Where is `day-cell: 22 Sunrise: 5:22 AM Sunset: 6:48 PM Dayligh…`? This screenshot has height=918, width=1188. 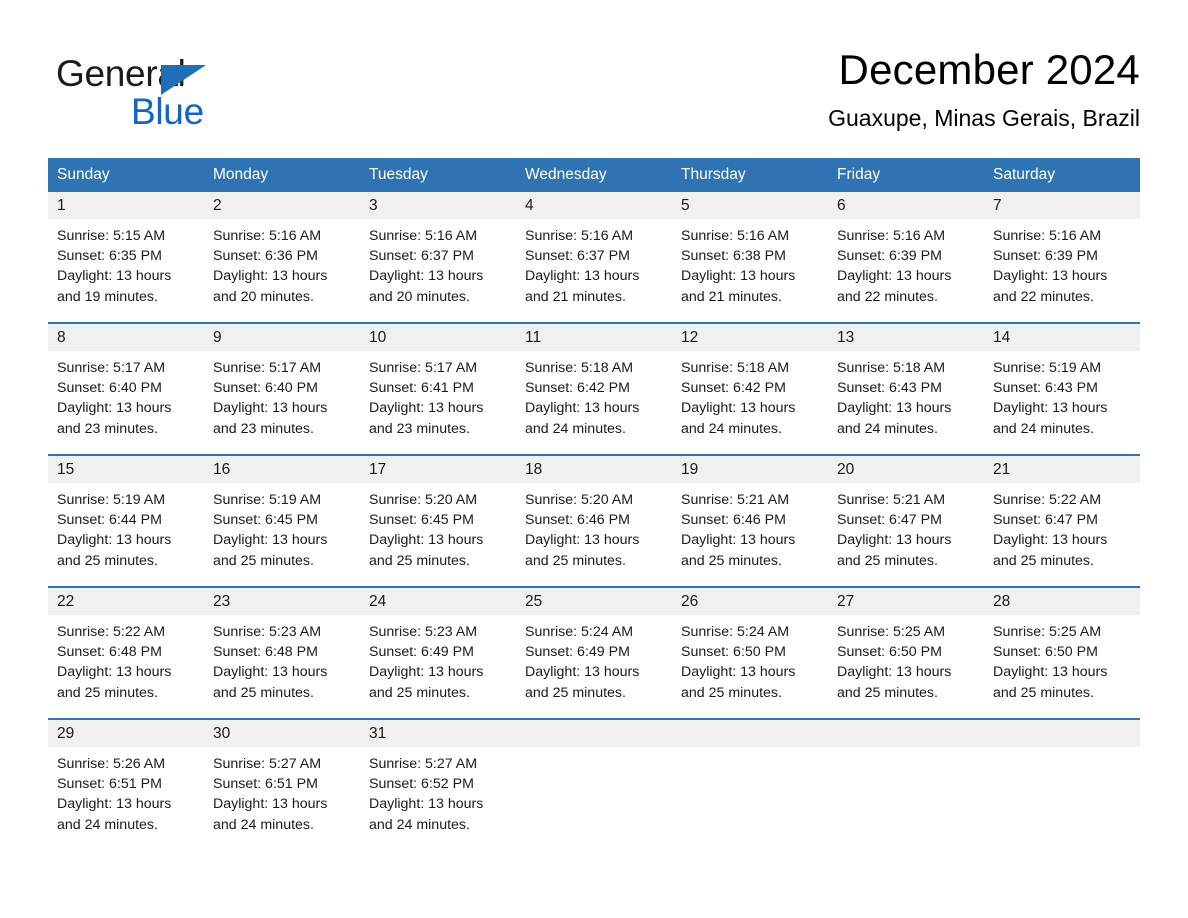
day-cell: 22 Sunrise: 5:22 AM Sunset: 6:48 PM Dayligh… is located at coordinates (126, 652).